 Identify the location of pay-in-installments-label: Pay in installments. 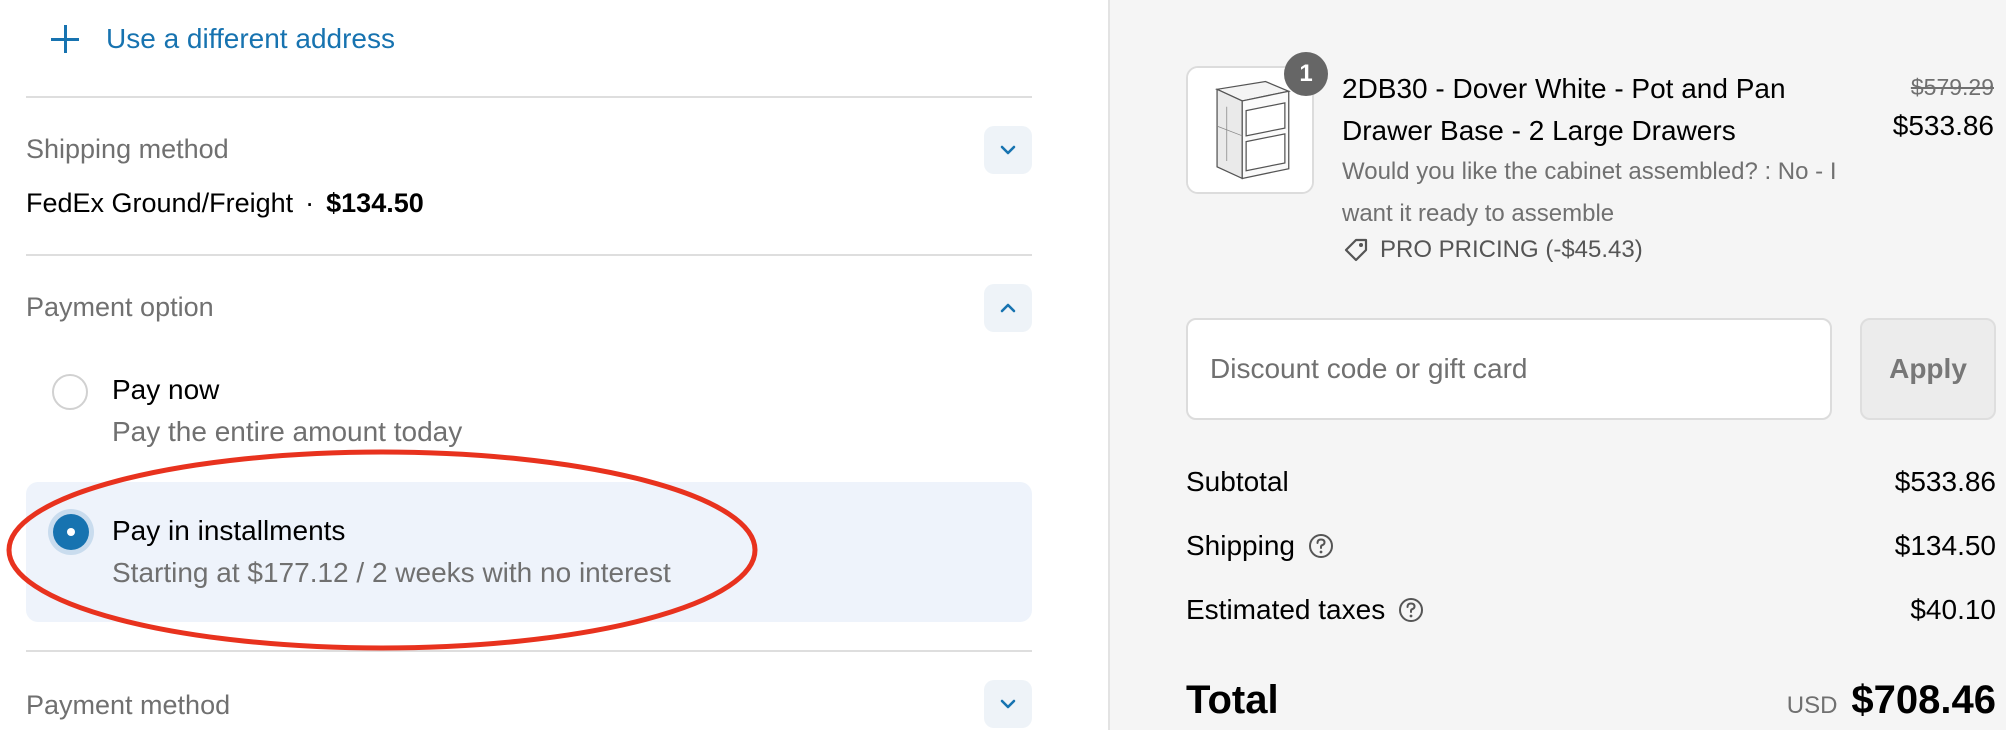
(228, 531).